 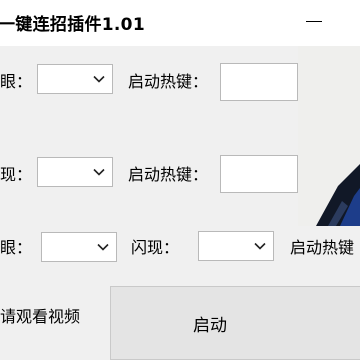 I want to click on video-preview, so click(x=329, y=136).